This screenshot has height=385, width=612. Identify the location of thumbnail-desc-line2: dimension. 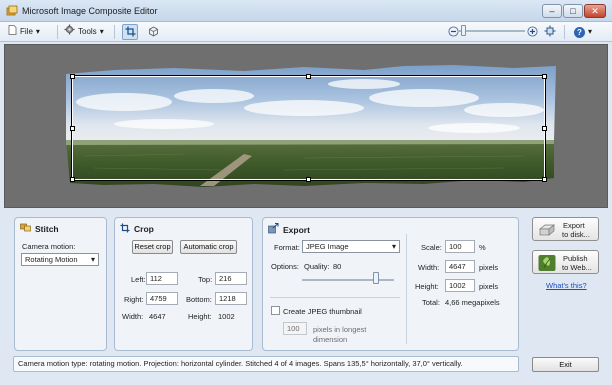
(330, 339).